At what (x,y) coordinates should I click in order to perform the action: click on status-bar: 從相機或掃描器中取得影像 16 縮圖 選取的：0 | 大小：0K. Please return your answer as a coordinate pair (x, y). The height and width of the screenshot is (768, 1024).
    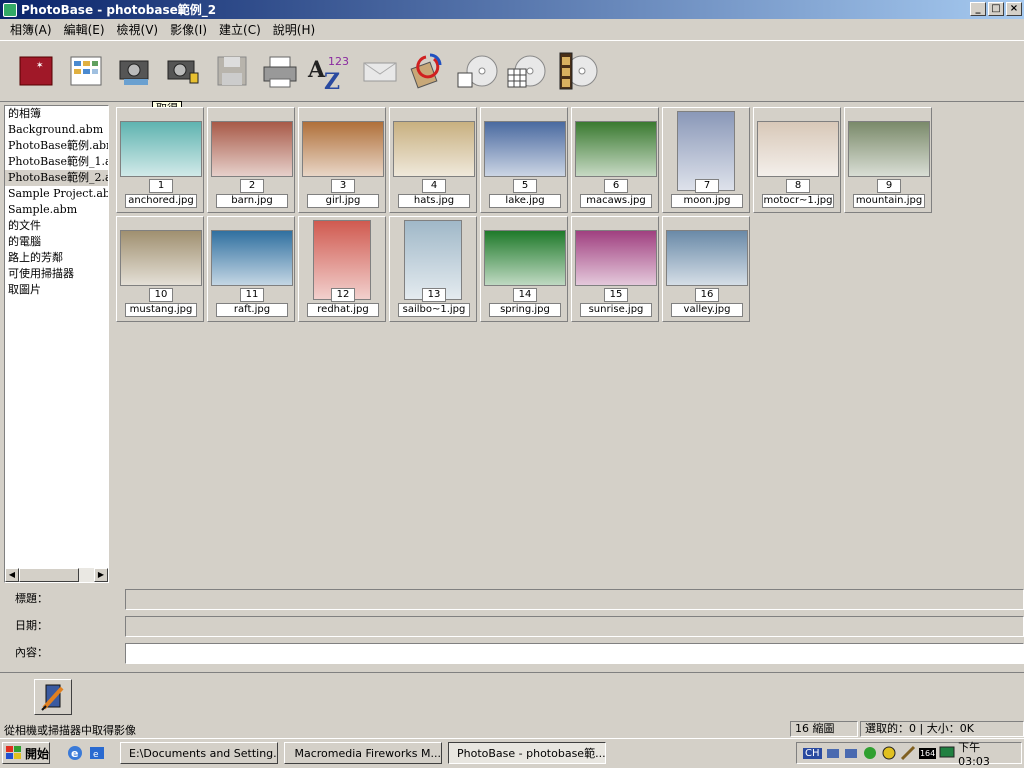
    Looking at the image, I should click on (512, 729).